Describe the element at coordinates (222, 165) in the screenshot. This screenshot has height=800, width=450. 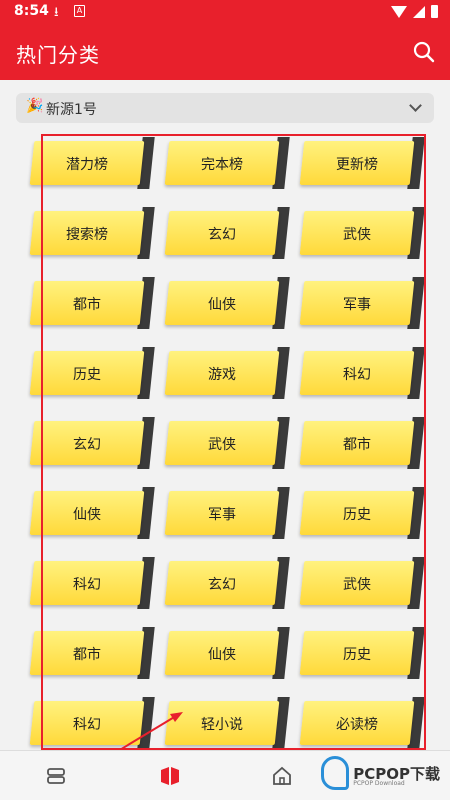
I see `category-label: 完本榜` at that location.